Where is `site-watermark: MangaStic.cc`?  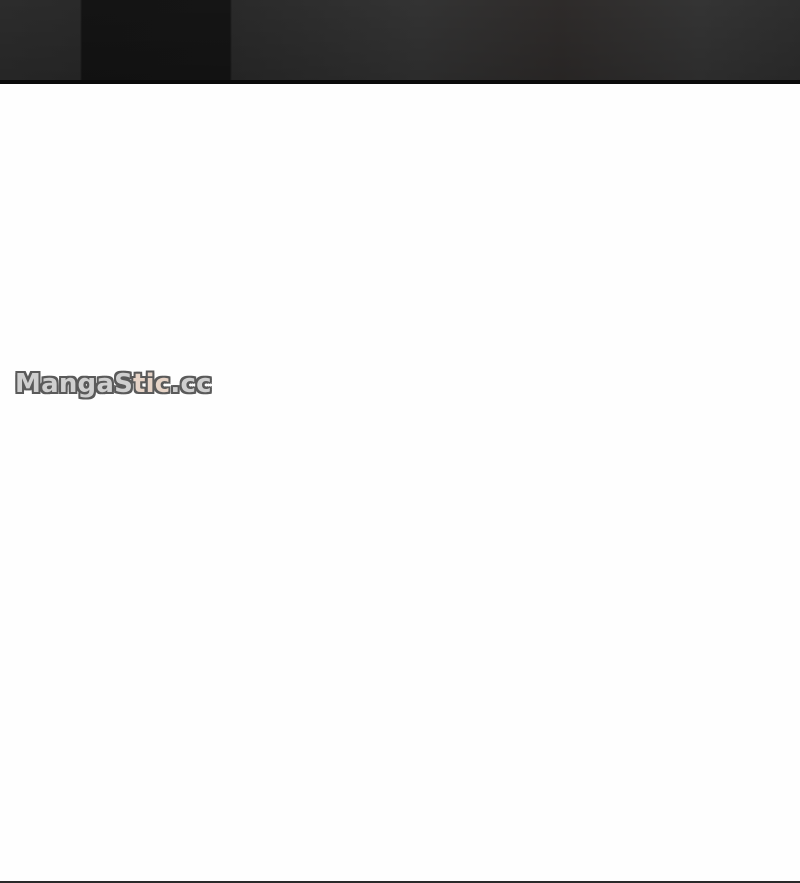 site-watermark: MangaStic.cc is located at coordinates (113, 384).